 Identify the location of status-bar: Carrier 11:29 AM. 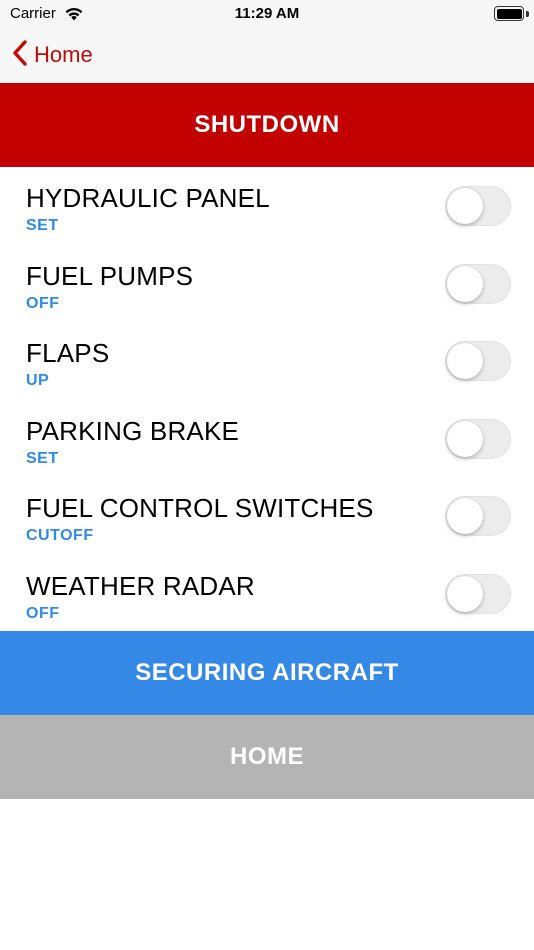
(267, 14).